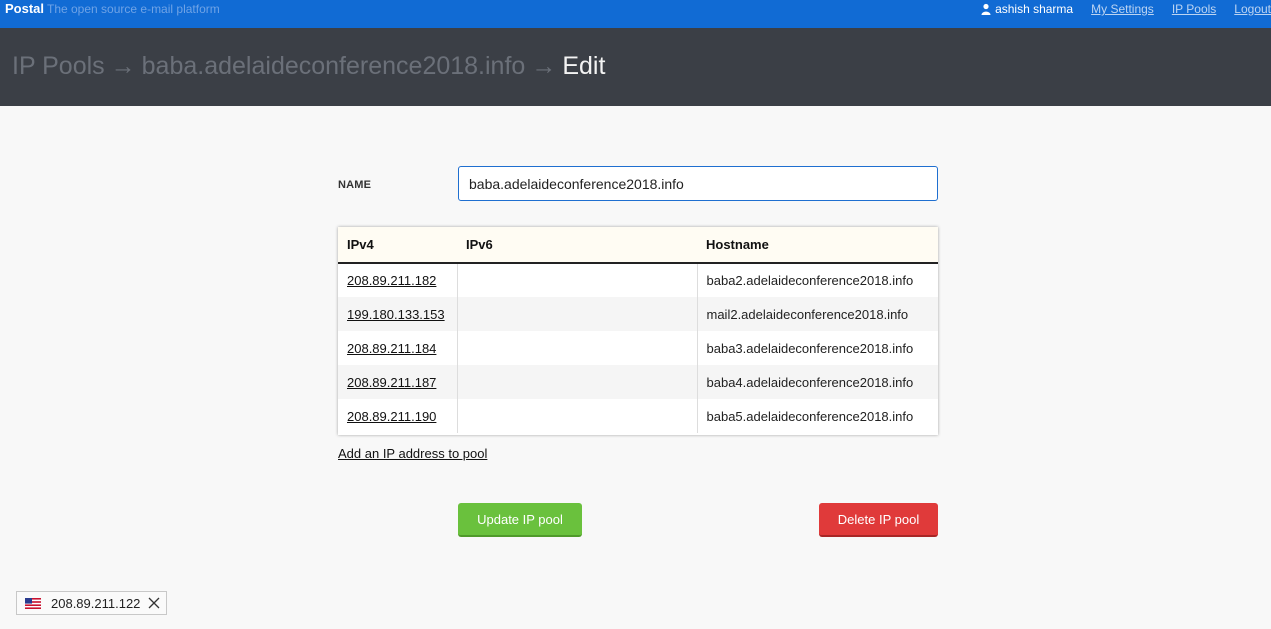 The height and width of the screenshot is (629, 1271). Describe the element at coordinates (397, 245) in the screenshot. I see `column-header-ipv4: IPv4` at that location.